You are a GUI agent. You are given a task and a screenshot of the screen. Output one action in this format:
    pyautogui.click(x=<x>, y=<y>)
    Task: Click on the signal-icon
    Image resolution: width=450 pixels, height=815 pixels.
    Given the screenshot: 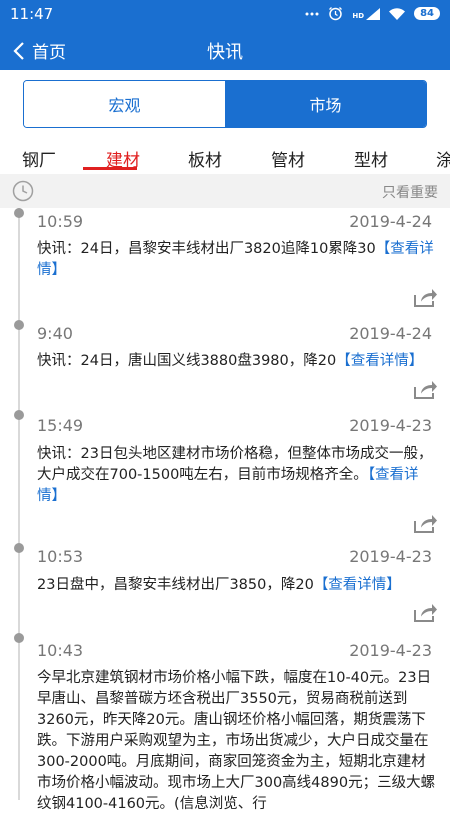 What is the action you would take?
    pyautogui.click(x=373, y=13)
    